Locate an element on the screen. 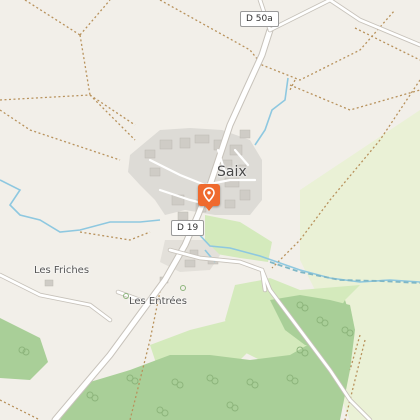 The width and height of the screenshot is (420, 420). road-shield-d19: D 19 is located at coordinates (188, 228).